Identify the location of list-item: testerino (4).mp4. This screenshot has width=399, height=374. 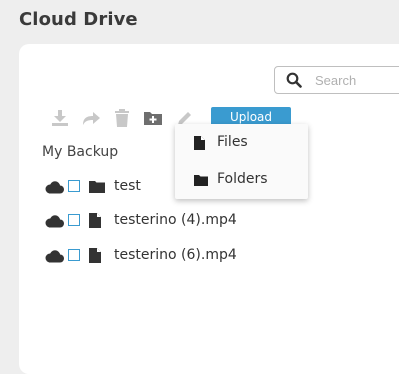
(194, 221).